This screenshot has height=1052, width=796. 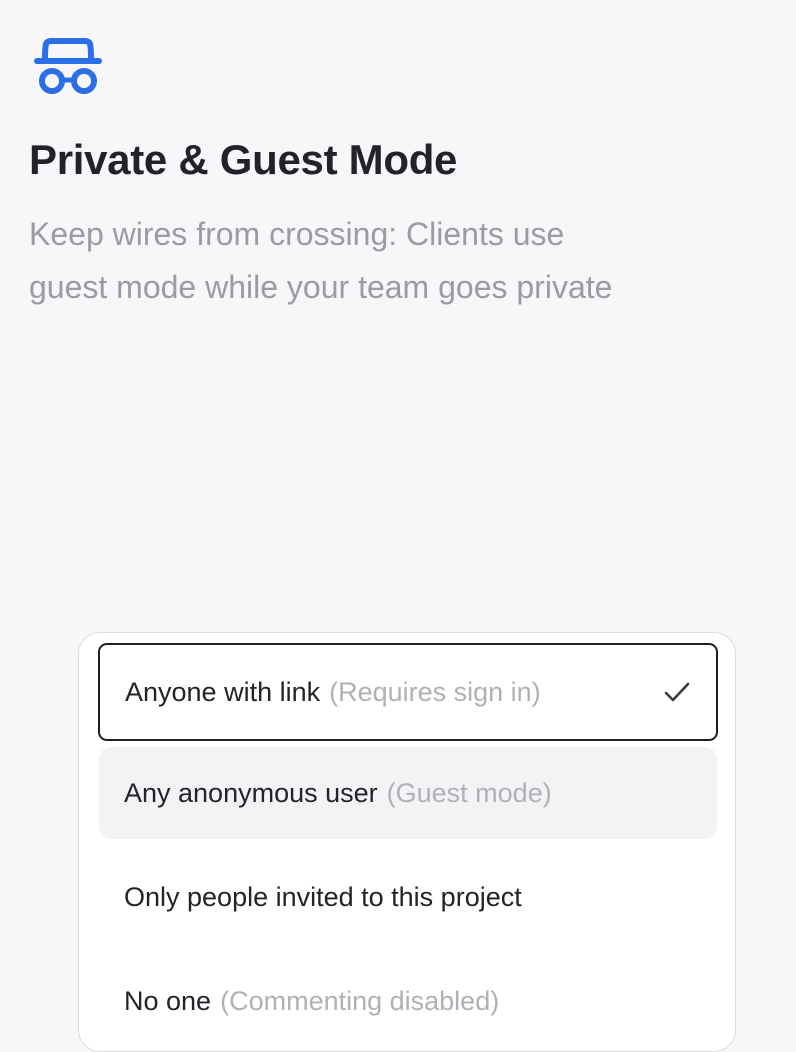 What do you see at coordinates (469, 792) in the screenshot?
I see `option-hint: (Guest mode)` at bounding box center [469, 792].